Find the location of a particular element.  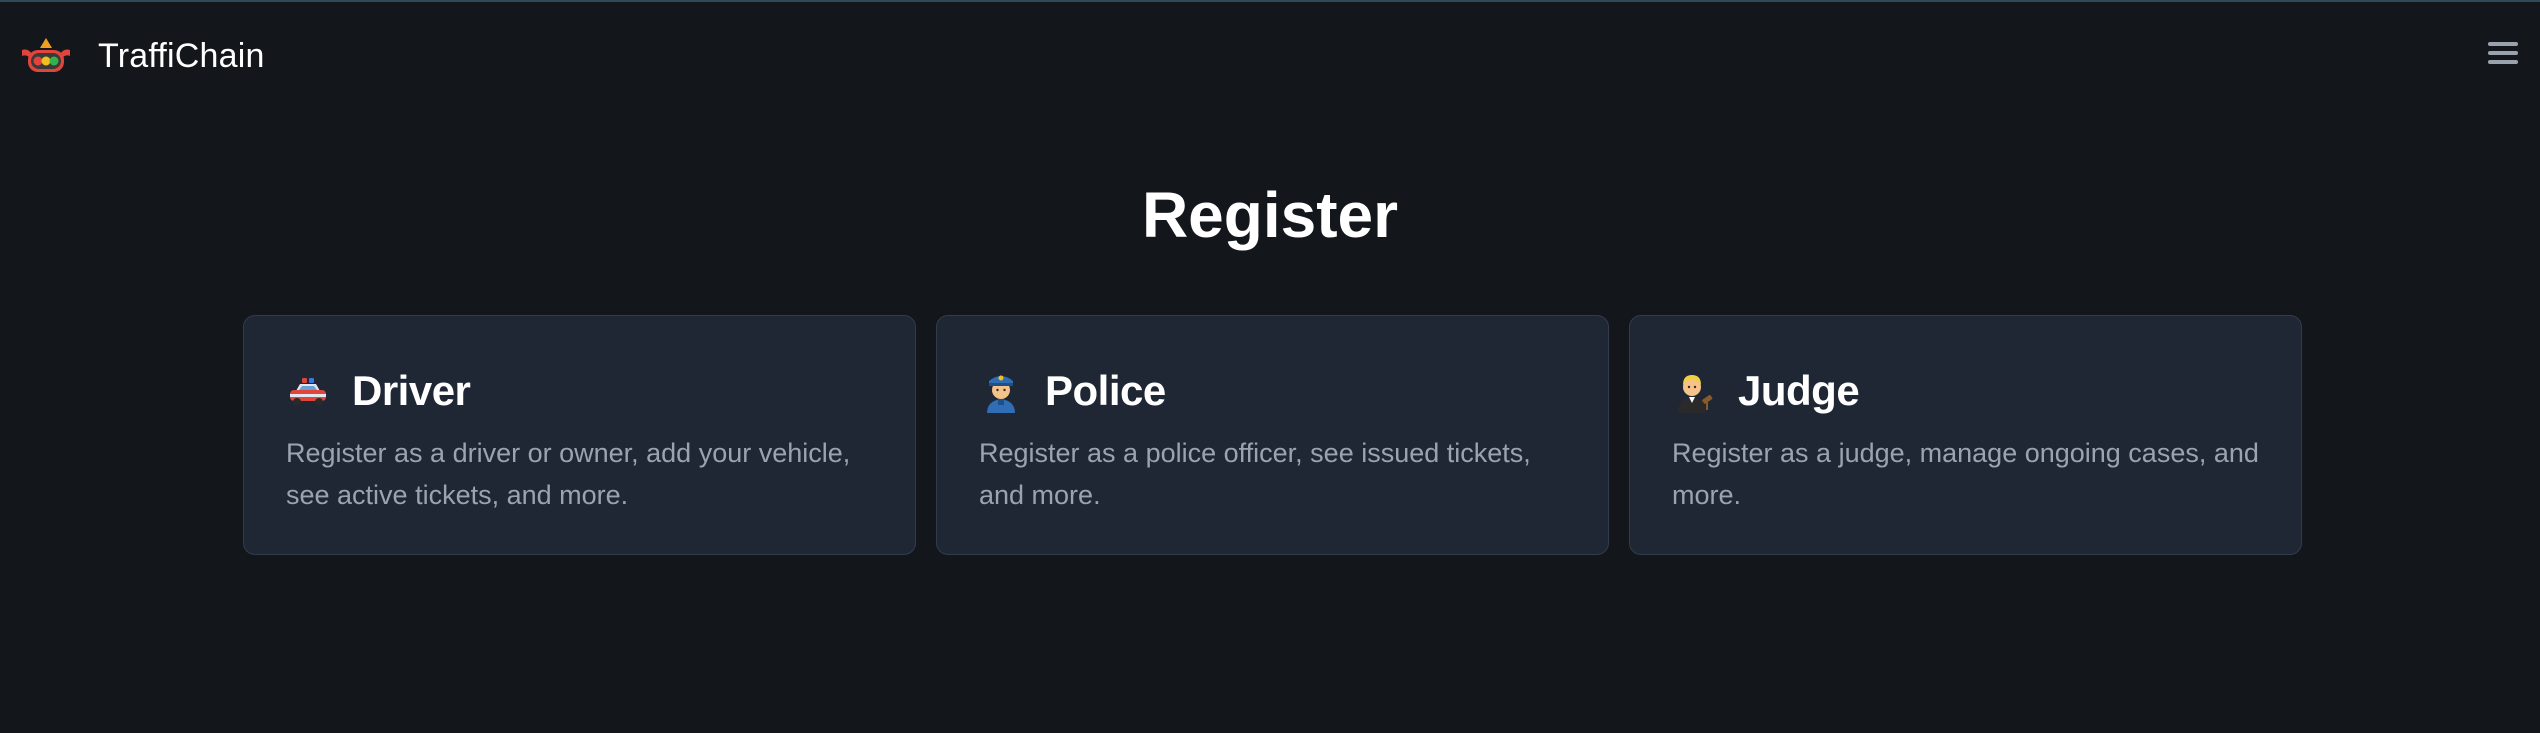

card-header: Driver is located at coordinates (579, 391).